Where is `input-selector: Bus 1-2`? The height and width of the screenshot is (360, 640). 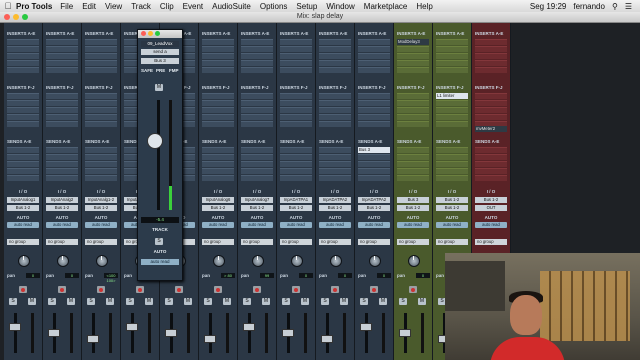 input-selector: Bus 1-2 is located at coordinates (491, 200).